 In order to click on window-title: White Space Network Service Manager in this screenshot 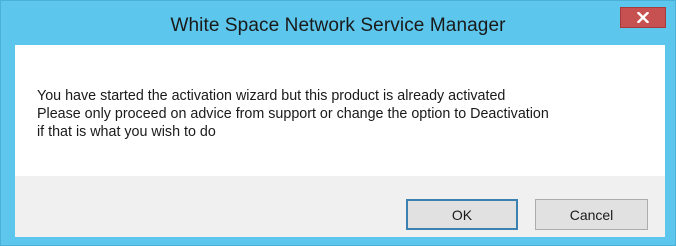, I will do `click(338, 25)`.